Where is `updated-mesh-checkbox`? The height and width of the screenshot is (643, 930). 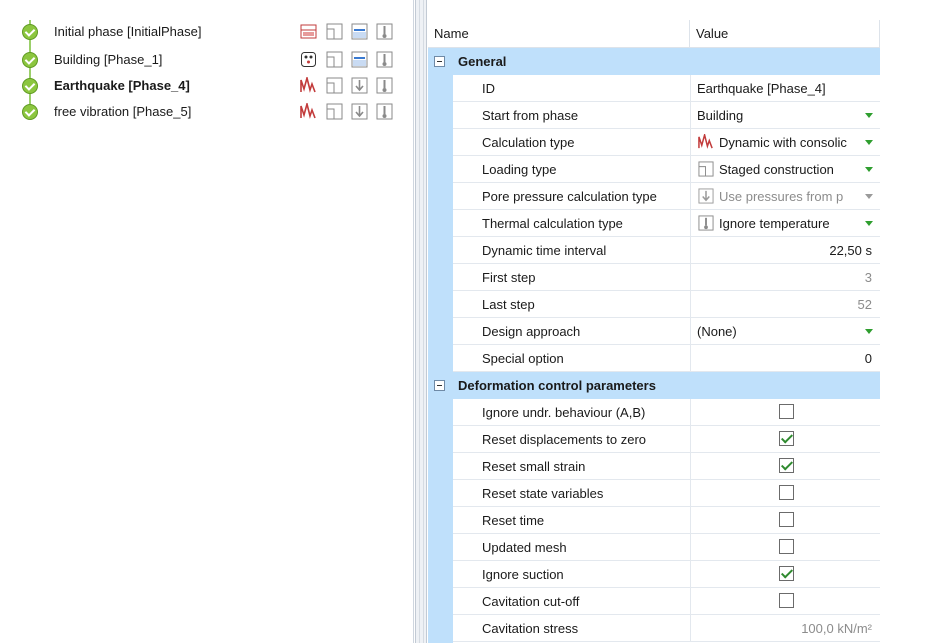
updated-mesh-checkbox is located at coordinates (786, 546).